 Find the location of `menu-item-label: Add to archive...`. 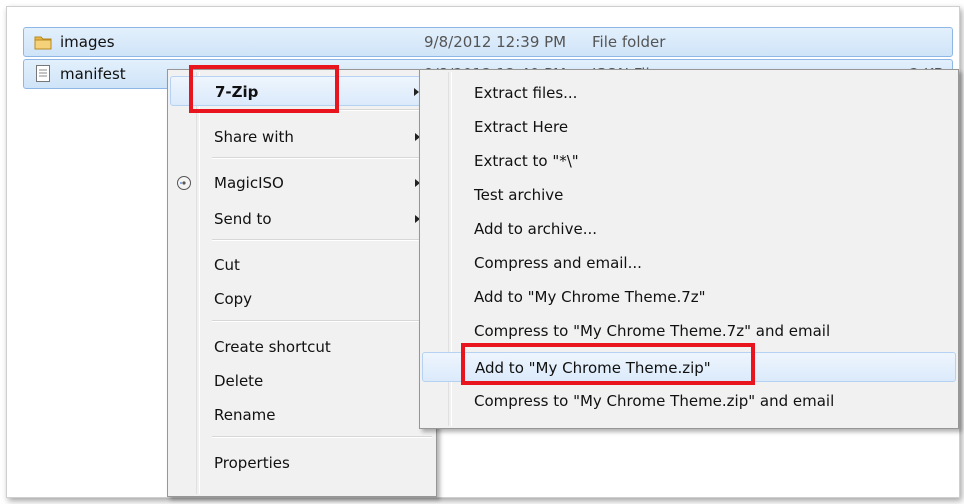

menu-item-label: Add to archive... is located at coordinates (535, 229).